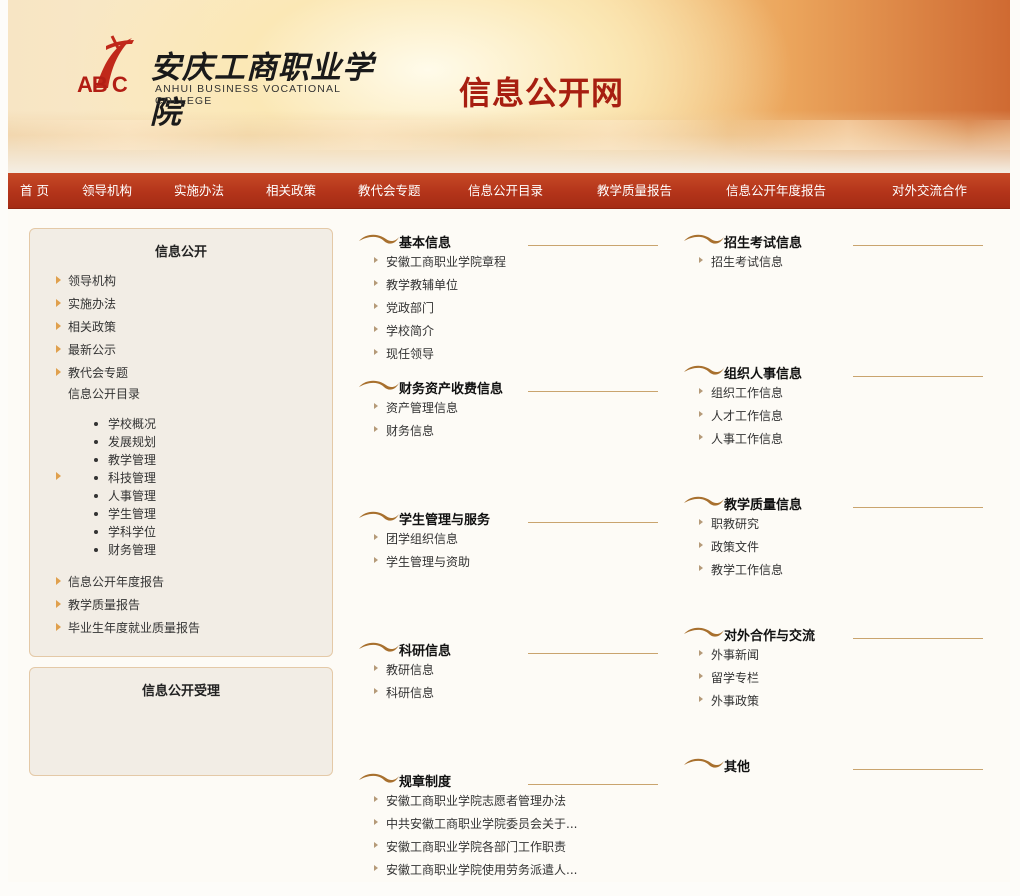 This screenshot has height=896, width=1020. Describe the element at coordinates (833, 294) in the screenshot. I see `section-admission: 招生考试信息 招生考试信息` at that location.